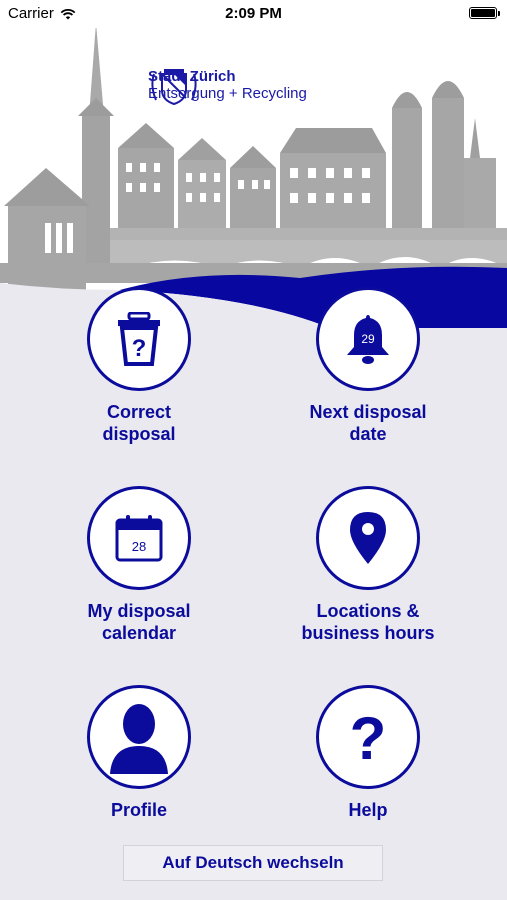 This screenshot has height=900, width=507. I want to click on bell-badge-number: 29, so click(368, 339).